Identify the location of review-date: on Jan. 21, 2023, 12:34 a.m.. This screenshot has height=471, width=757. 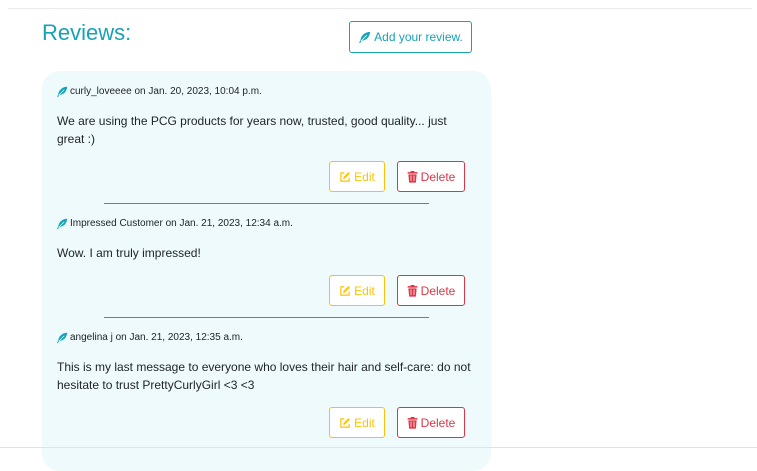
(227, 223).